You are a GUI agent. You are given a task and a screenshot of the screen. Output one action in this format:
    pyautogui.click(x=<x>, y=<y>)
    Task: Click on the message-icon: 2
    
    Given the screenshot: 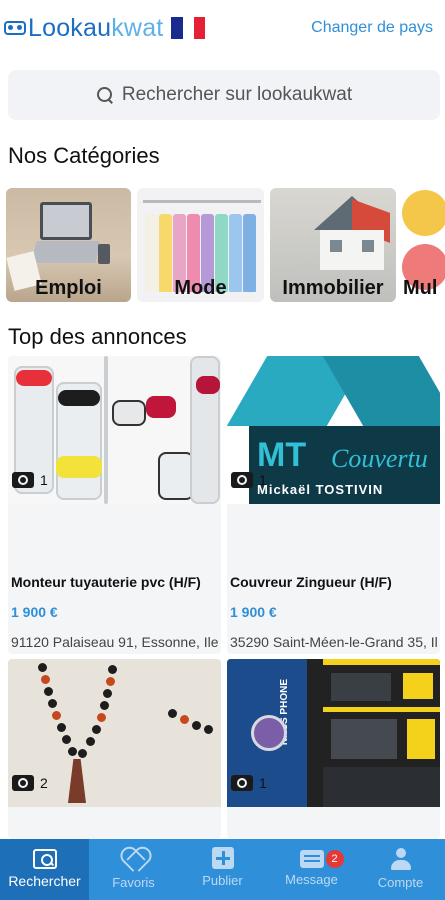 What is the action you would take?
    pyautogui.click(x=321, y=859)
    